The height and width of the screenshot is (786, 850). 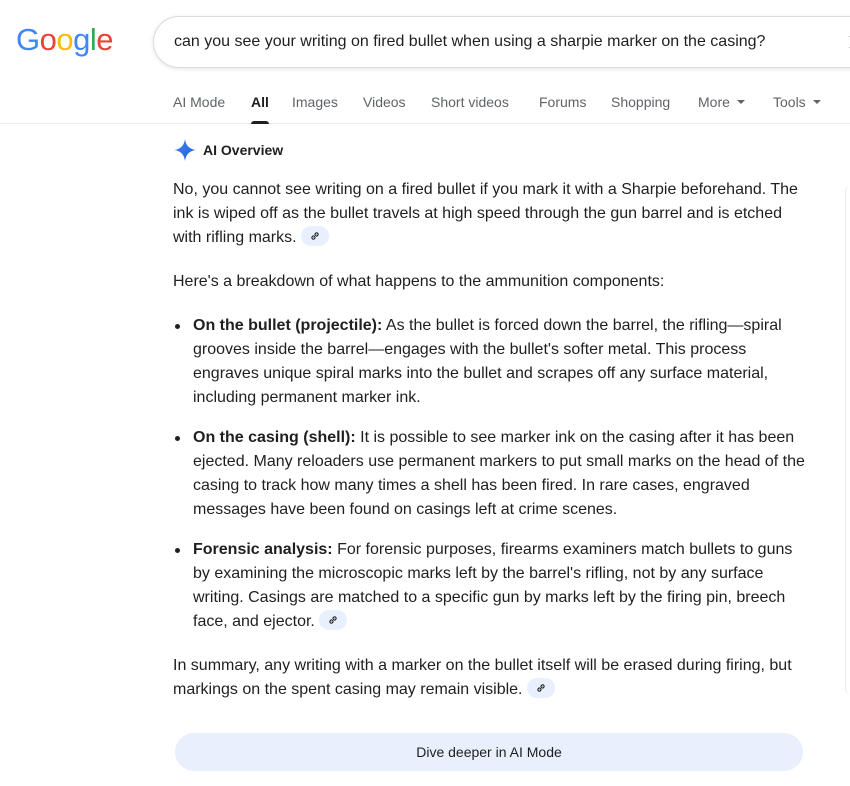 What do you see at coordinates (384, 101) in the screenshot?
I see `tab-videos: Videos` at bounding box center [384, 101].